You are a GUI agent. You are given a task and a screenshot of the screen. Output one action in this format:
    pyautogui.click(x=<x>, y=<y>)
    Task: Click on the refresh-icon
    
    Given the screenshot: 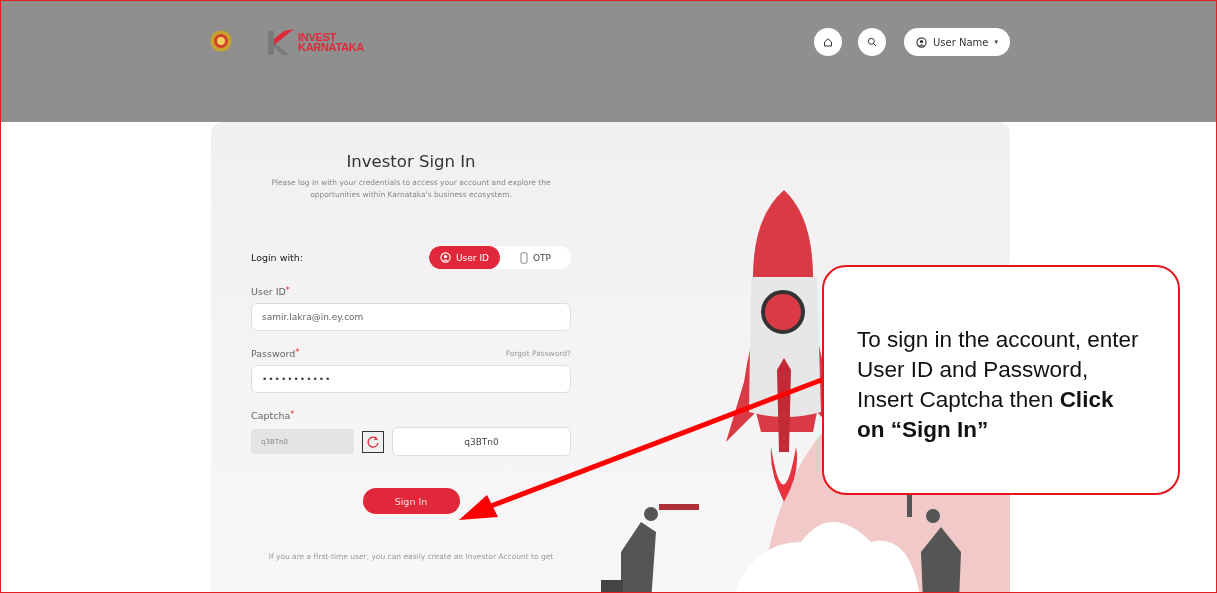 What is the action you would take?
    pyautogui.click(x=373, y=441)
    